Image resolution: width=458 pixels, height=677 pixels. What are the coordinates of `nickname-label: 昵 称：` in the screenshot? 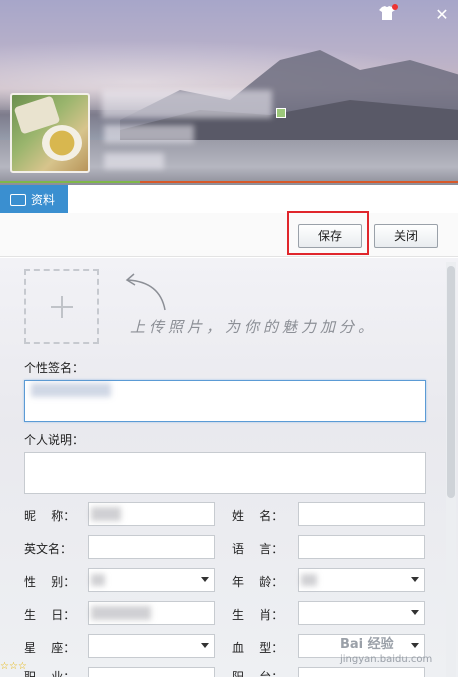 It's located at (50, 516).